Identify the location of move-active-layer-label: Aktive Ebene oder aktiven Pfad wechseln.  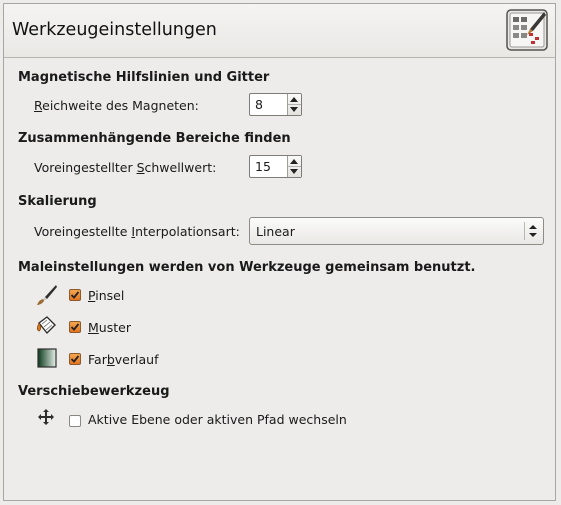
(217, 419).